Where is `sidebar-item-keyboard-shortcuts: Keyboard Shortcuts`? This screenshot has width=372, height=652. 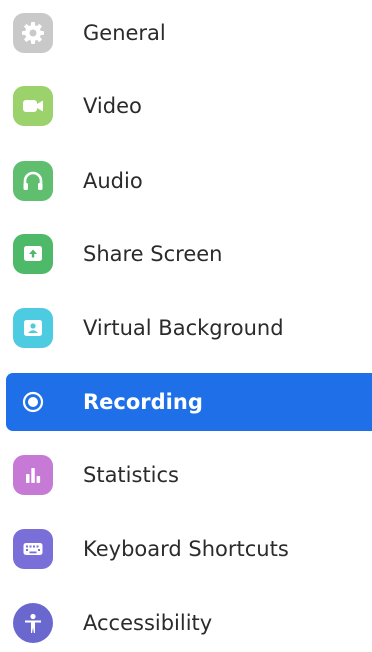
sidebar-item-keyboard-shortcuts: Keyboard Shortcuts is located at coordinates (189, 549).